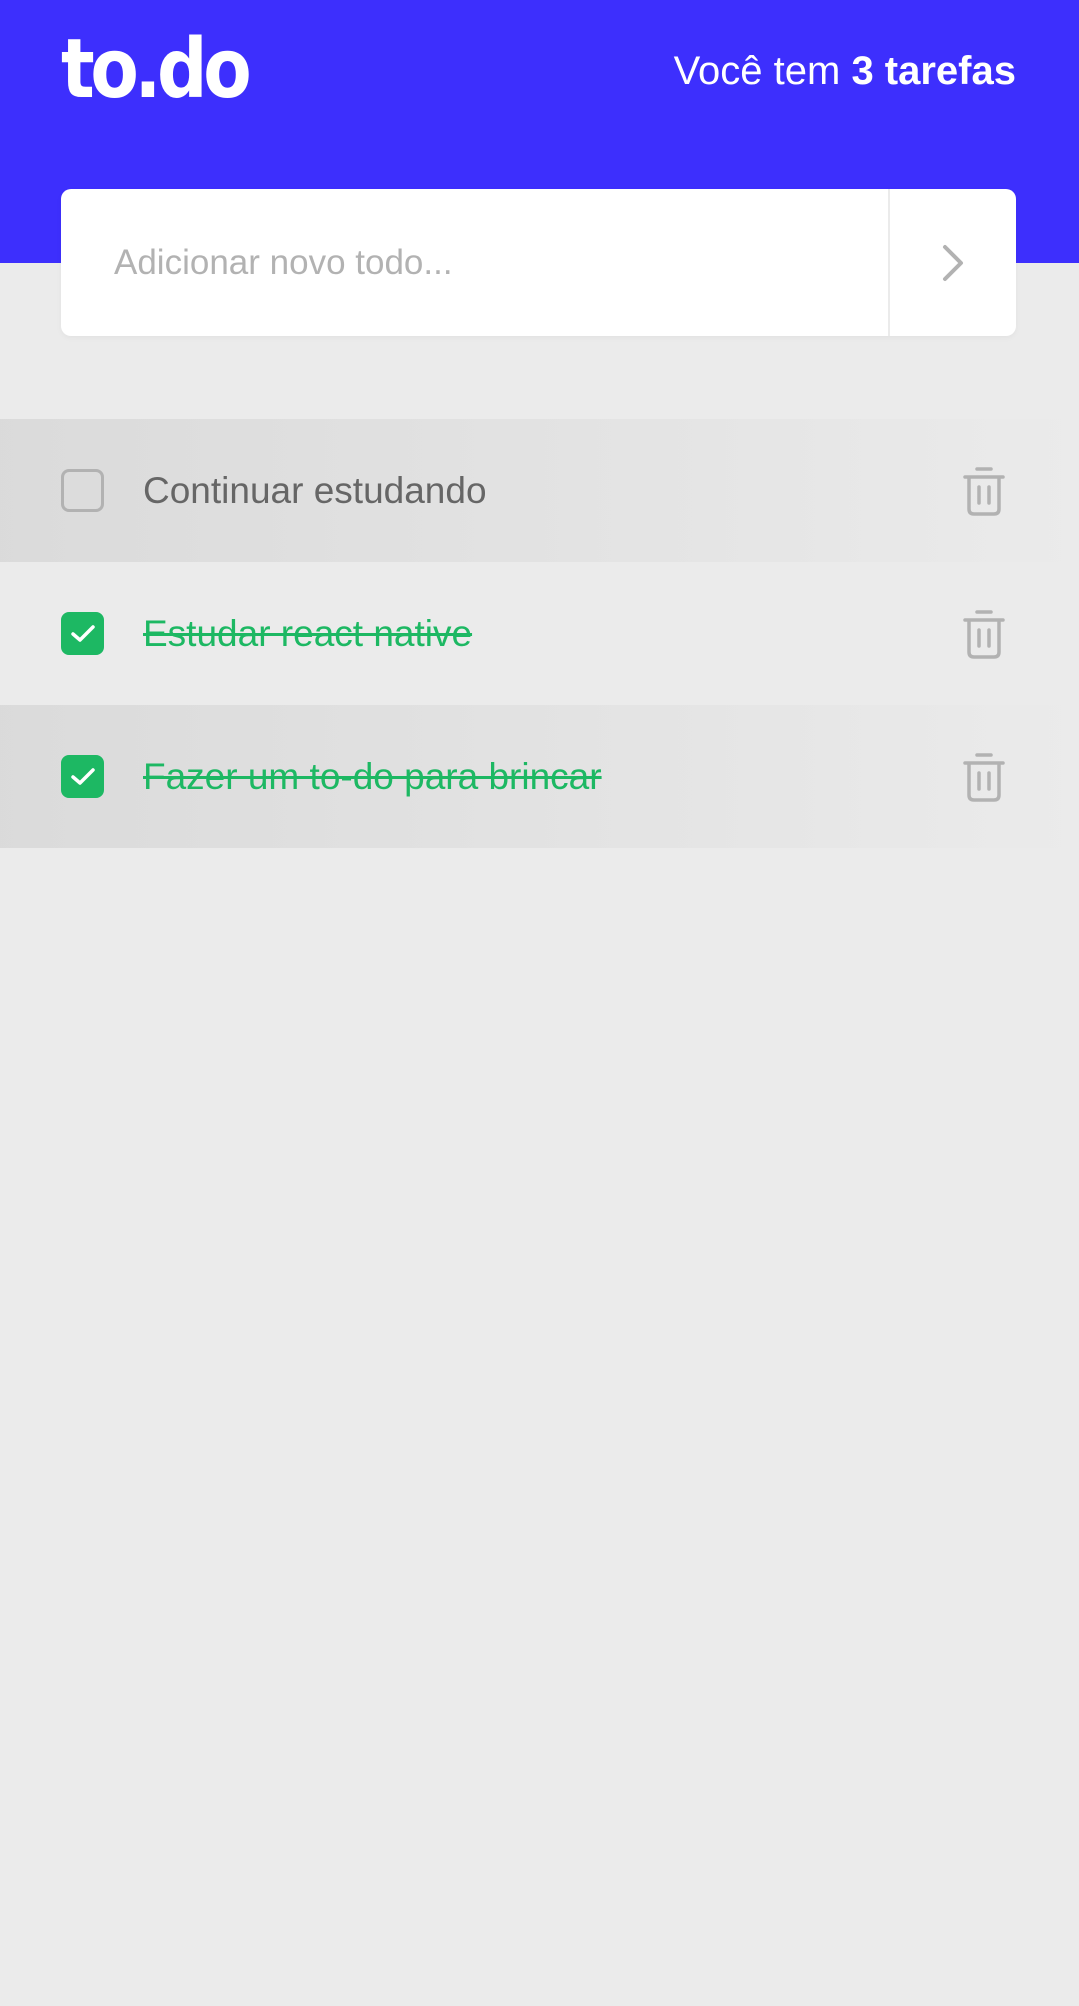 This screenshot has height=2006, width=1079. I want to click on chevron-right-icon, so click(953, 262).